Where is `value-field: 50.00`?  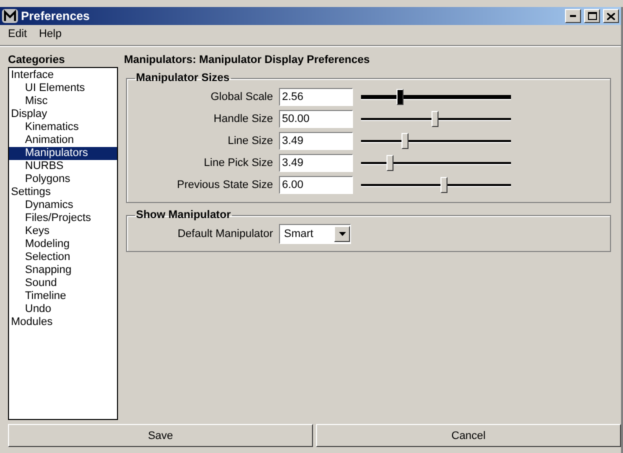
value-field: 50.00 is located at coordinates (316, 119).